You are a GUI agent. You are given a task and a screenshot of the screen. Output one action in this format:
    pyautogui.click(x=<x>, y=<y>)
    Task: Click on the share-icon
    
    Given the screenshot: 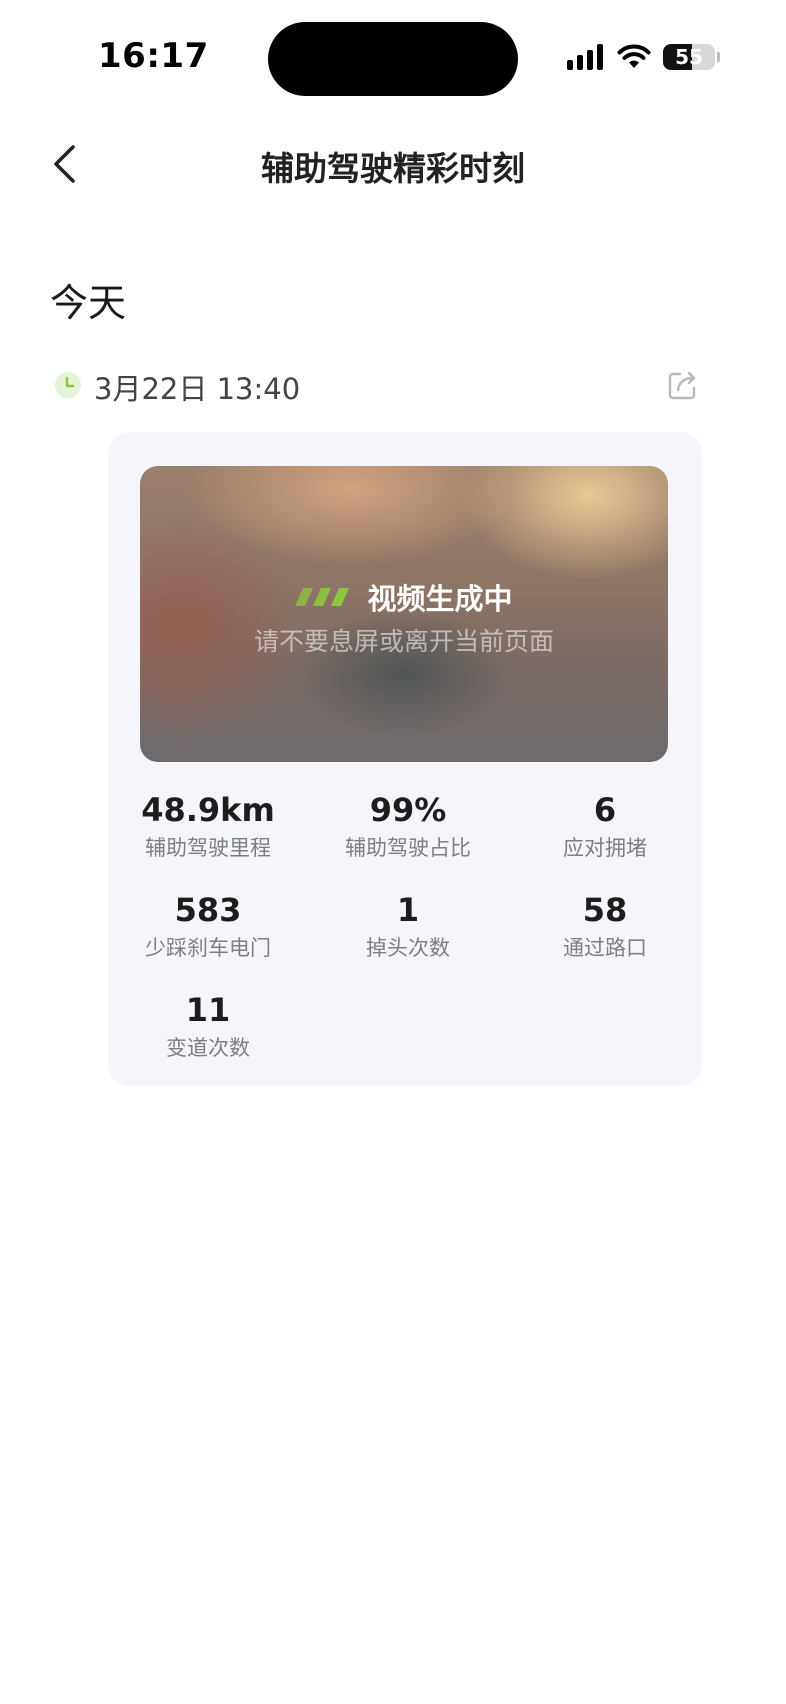 What is the action you would take?
    pyautogui.click(x=682, y=385)
    